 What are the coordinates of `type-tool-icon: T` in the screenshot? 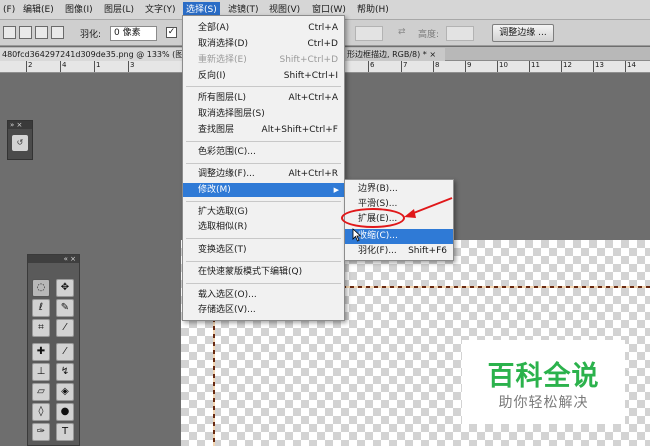 It's located at (65, 432).